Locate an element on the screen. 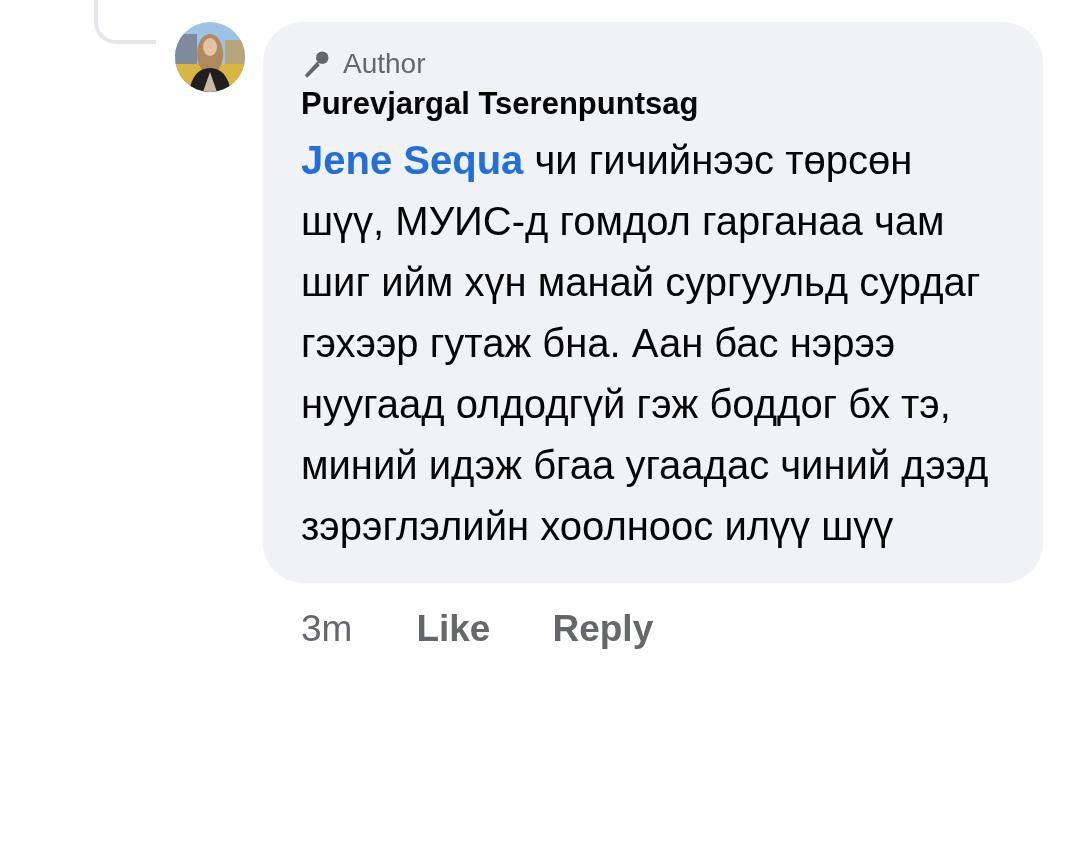 The width and height of the screenshot is (1080, 857). author-name: Purevjargal Tserenpuntsag is located at coordinates (657, 104).